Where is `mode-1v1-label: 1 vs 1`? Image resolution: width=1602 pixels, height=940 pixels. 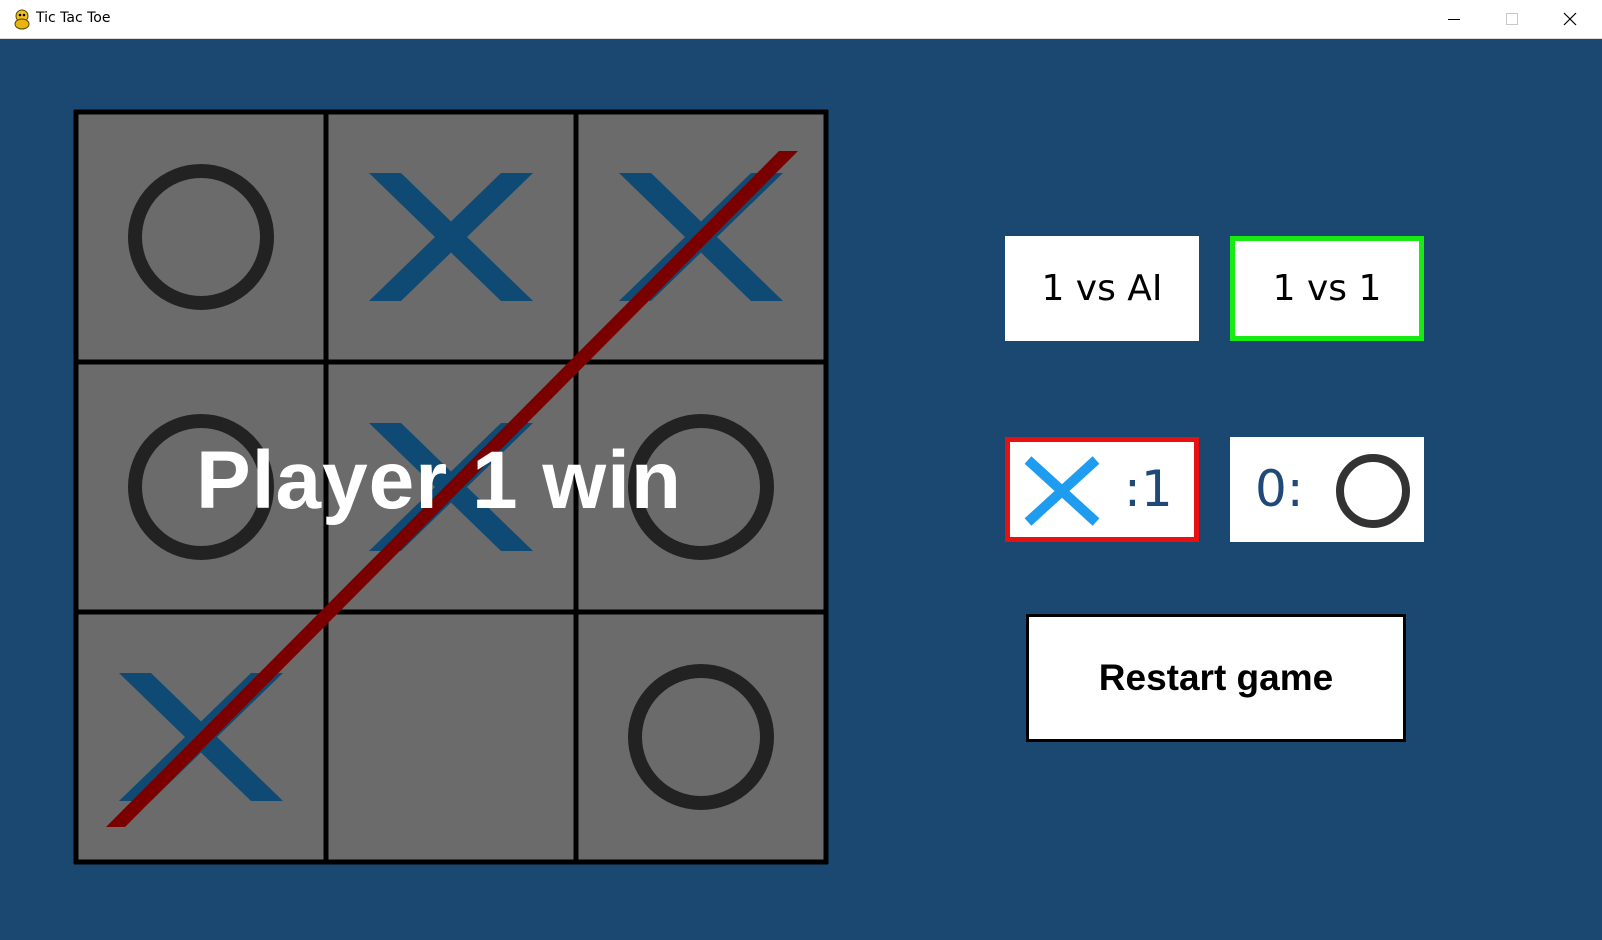
mode-1v1-label: 1 vs 1 is located at coordinates (1327, 288).